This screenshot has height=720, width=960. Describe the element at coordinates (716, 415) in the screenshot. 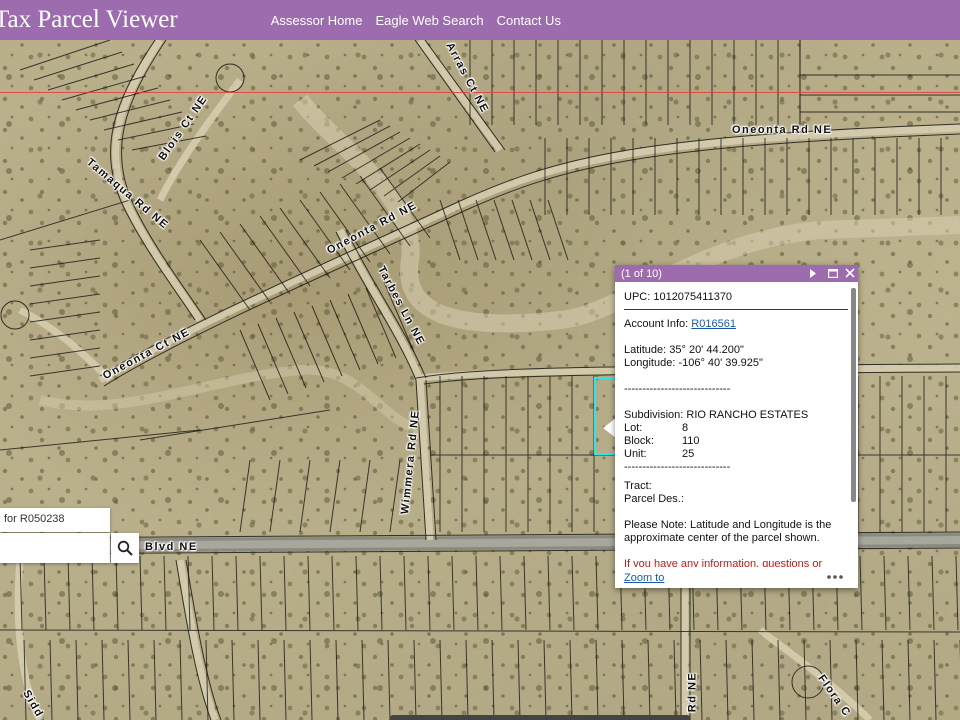

I see `subdivision-text: Subdivision: RIO RANCHO ESTATES` at that location.